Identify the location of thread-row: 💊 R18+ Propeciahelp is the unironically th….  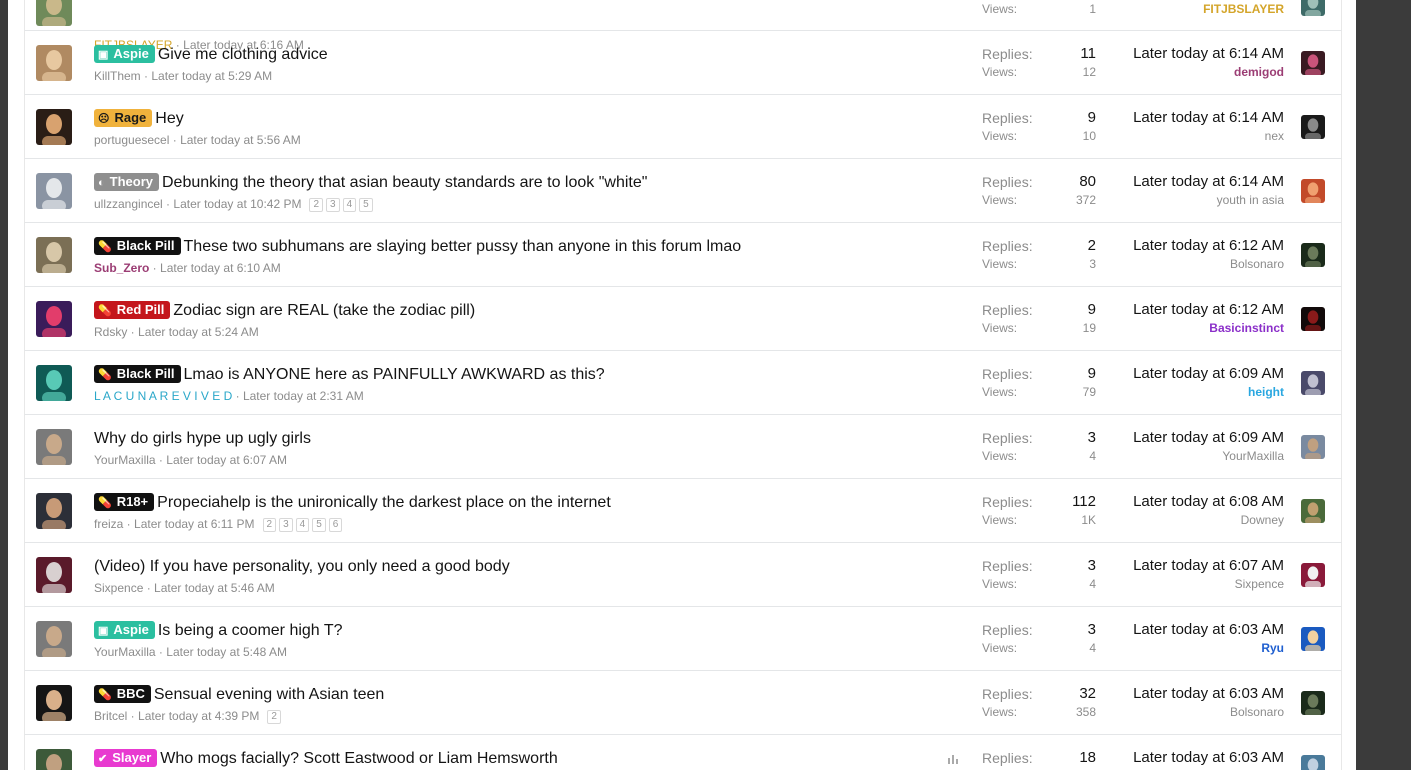
(683, 511).